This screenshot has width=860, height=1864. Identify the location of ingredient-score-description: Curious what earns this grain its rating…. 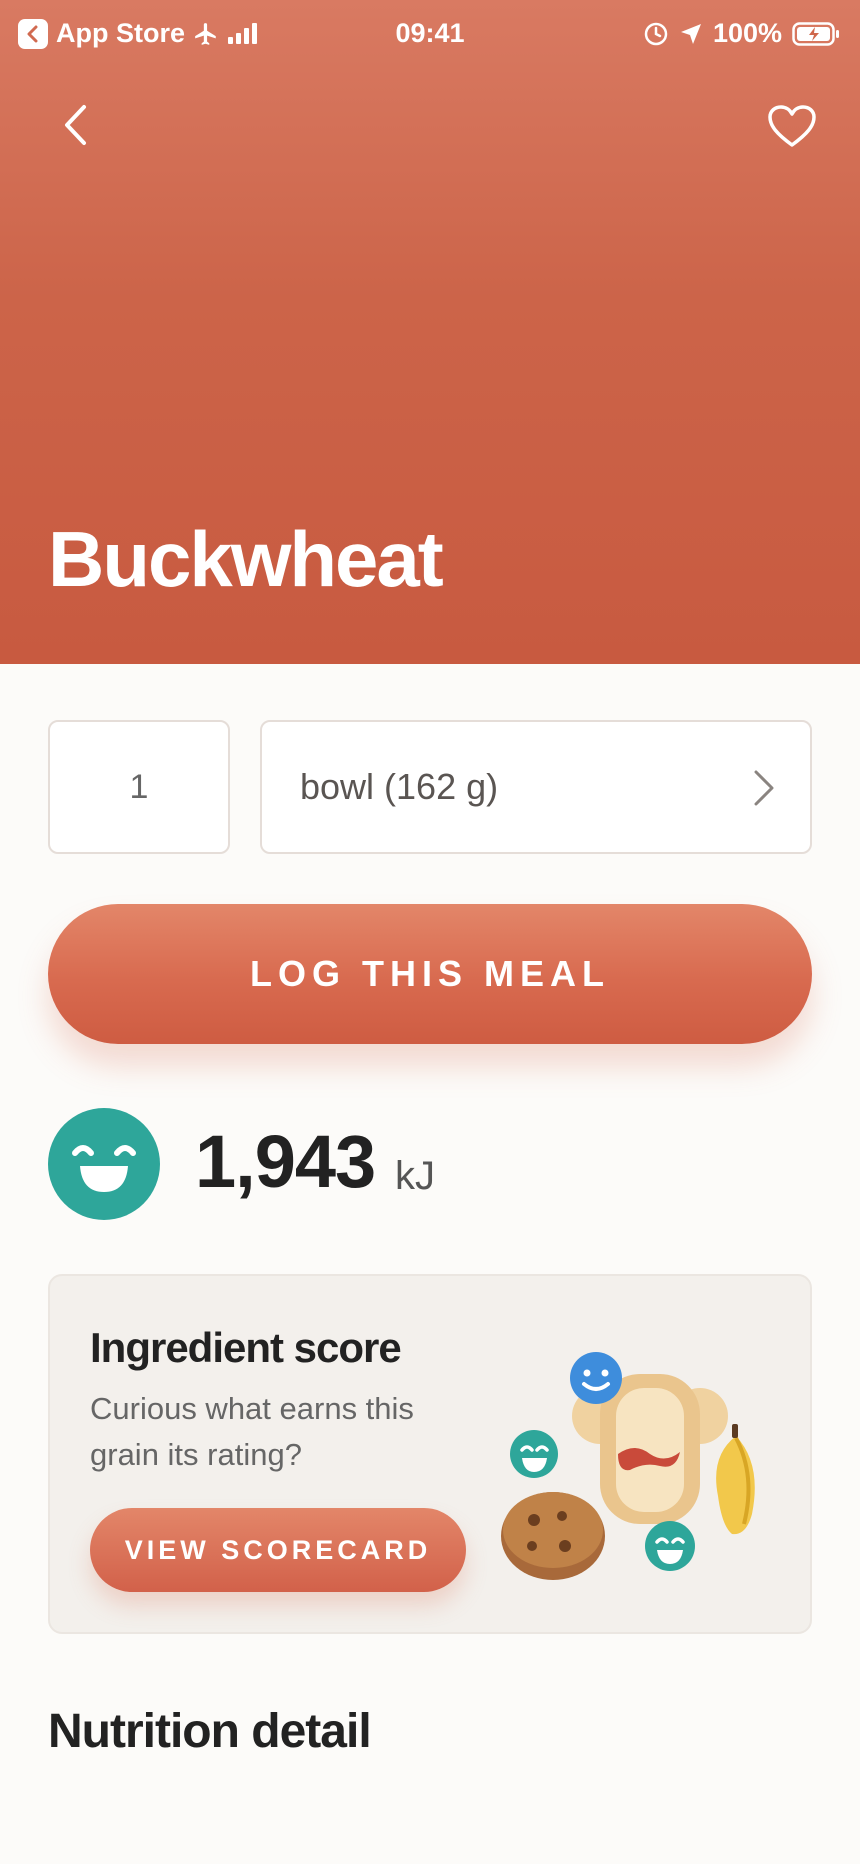
(252, 1431).